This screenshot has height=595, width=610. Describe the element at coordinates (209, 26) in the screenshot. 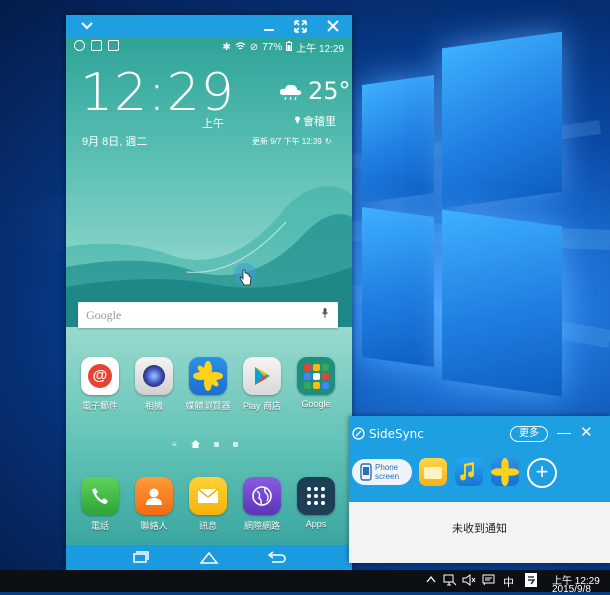

I see `phone-window-titlebar` at that location.